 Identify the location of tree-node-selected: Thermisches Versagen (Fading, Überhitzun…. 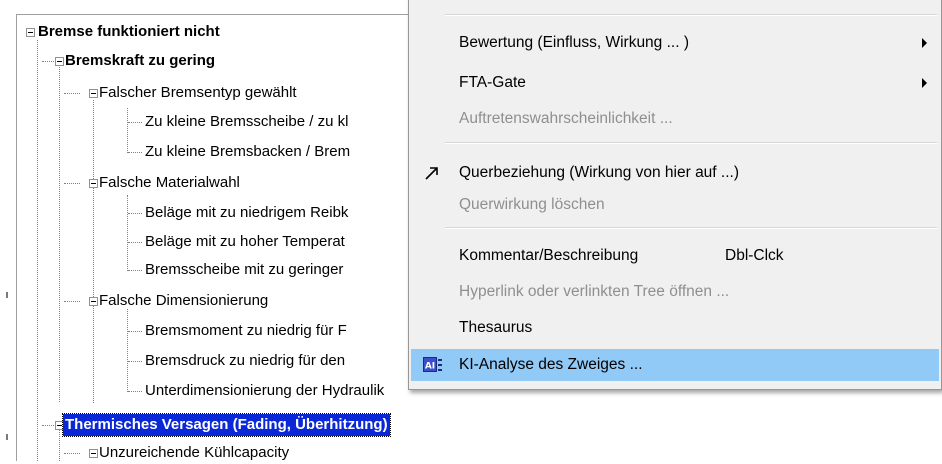
(226, 425).